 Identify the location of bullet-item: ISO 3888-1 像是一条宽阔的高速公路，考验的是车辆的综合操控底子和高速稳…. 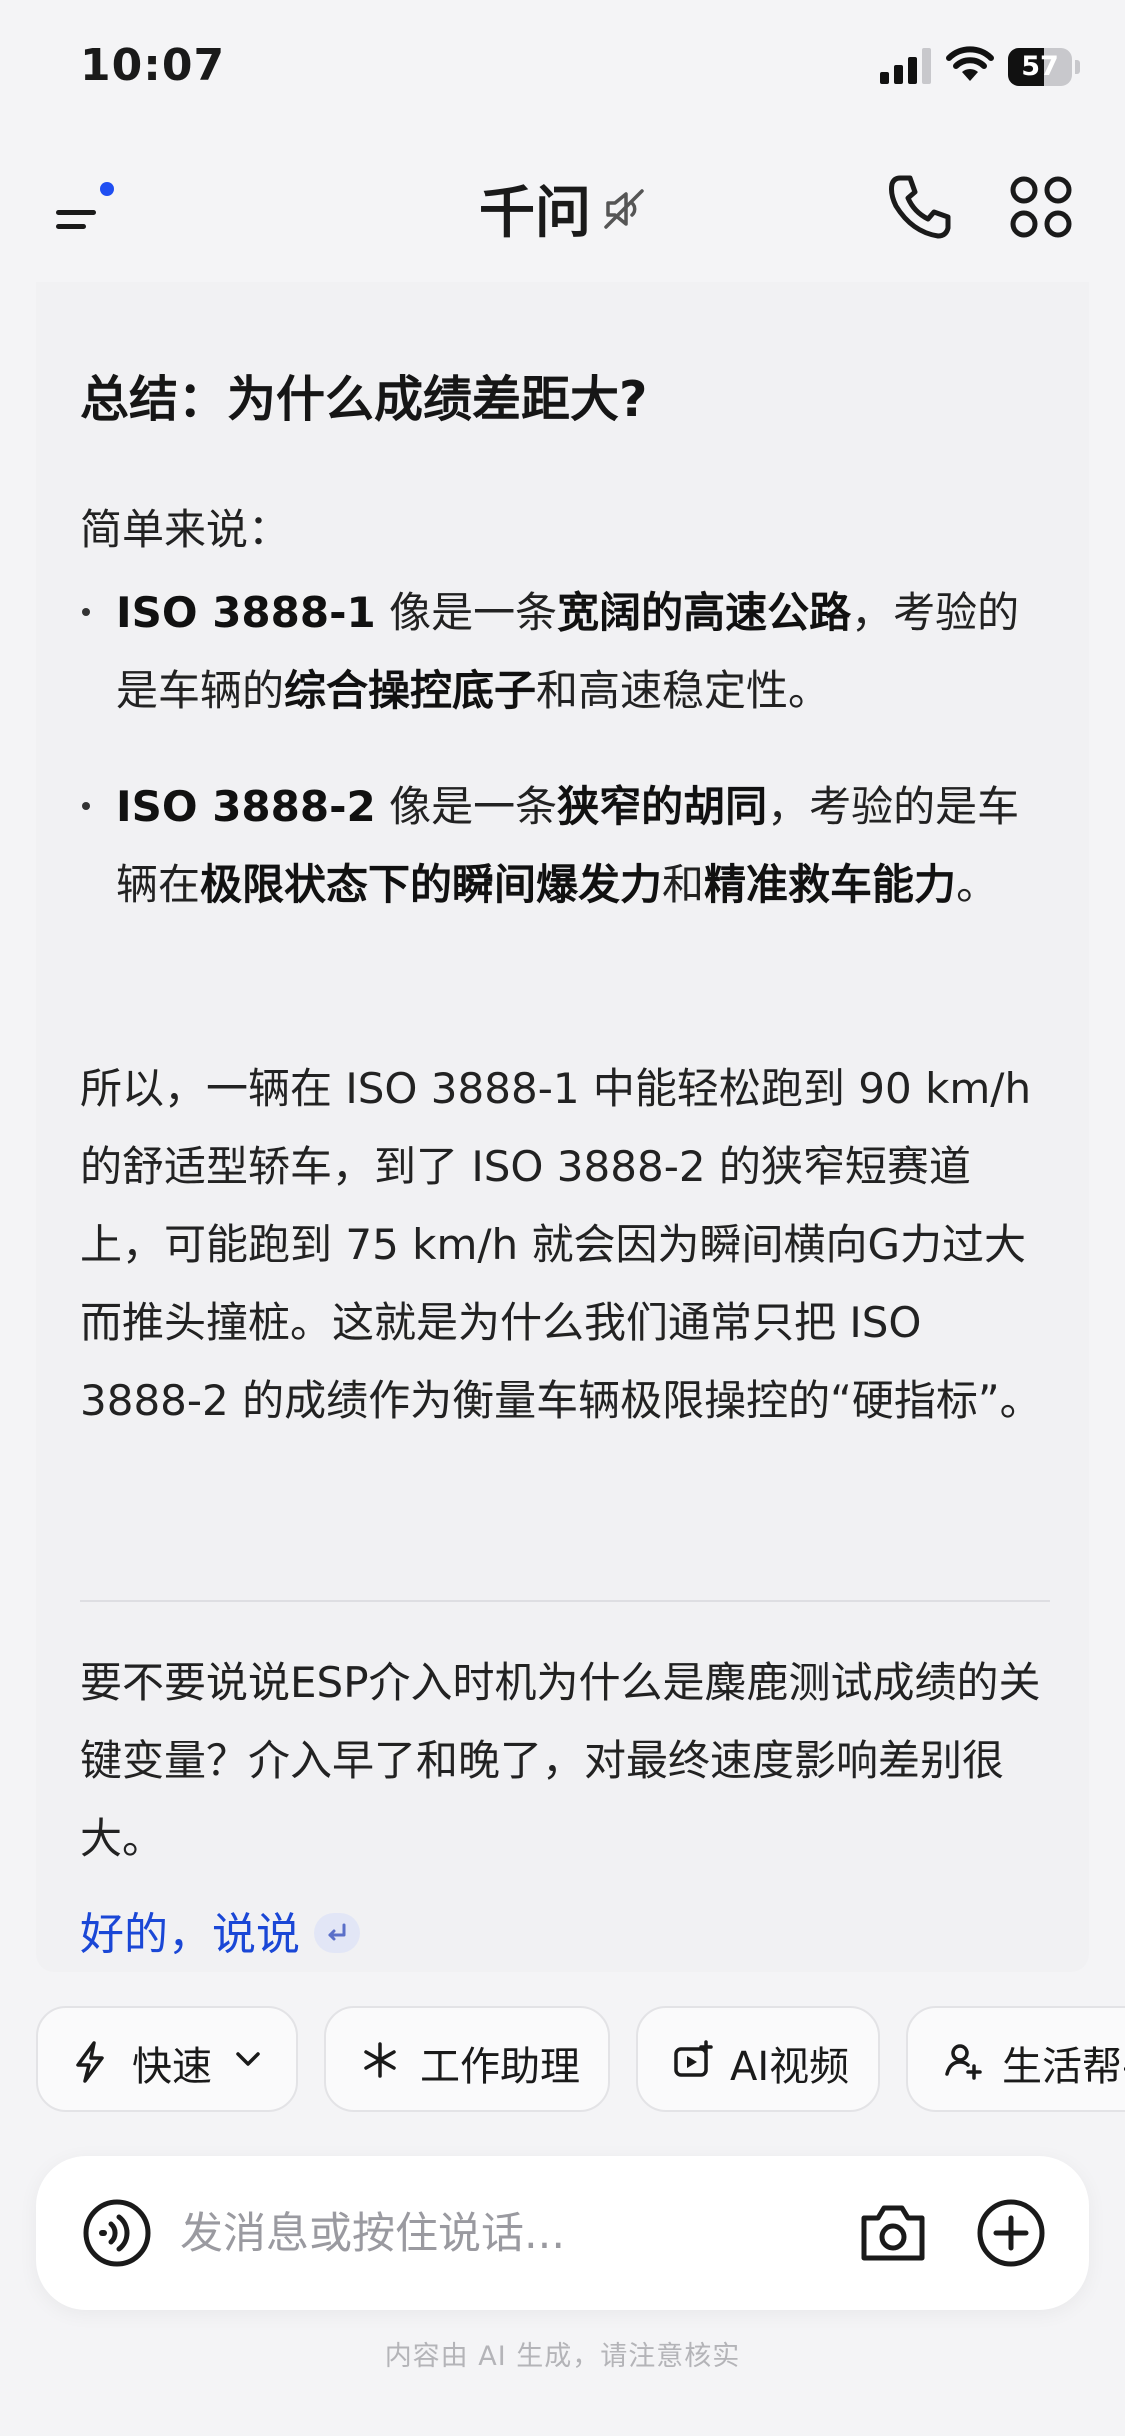
(565, 652).